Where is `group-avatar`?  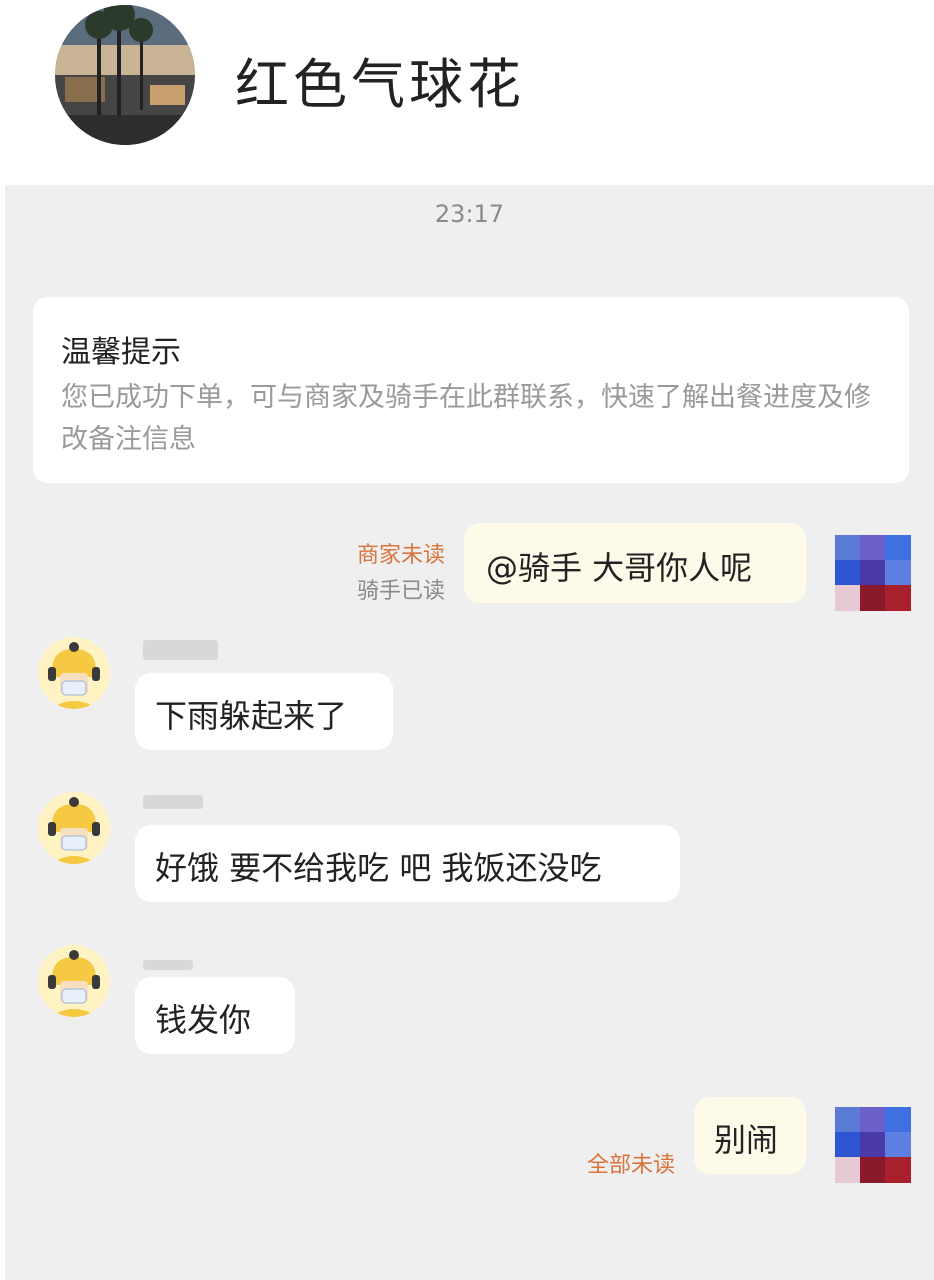 group-avatar is located at coordinates (125, 75).